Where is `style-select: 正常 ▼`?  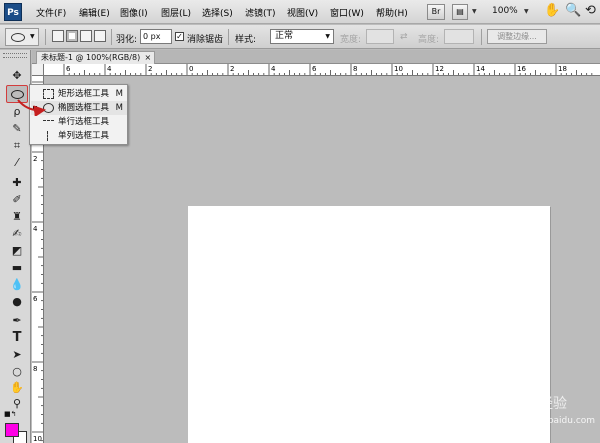
style-select: 正常 ▼ is located at coordinates (302, 36).